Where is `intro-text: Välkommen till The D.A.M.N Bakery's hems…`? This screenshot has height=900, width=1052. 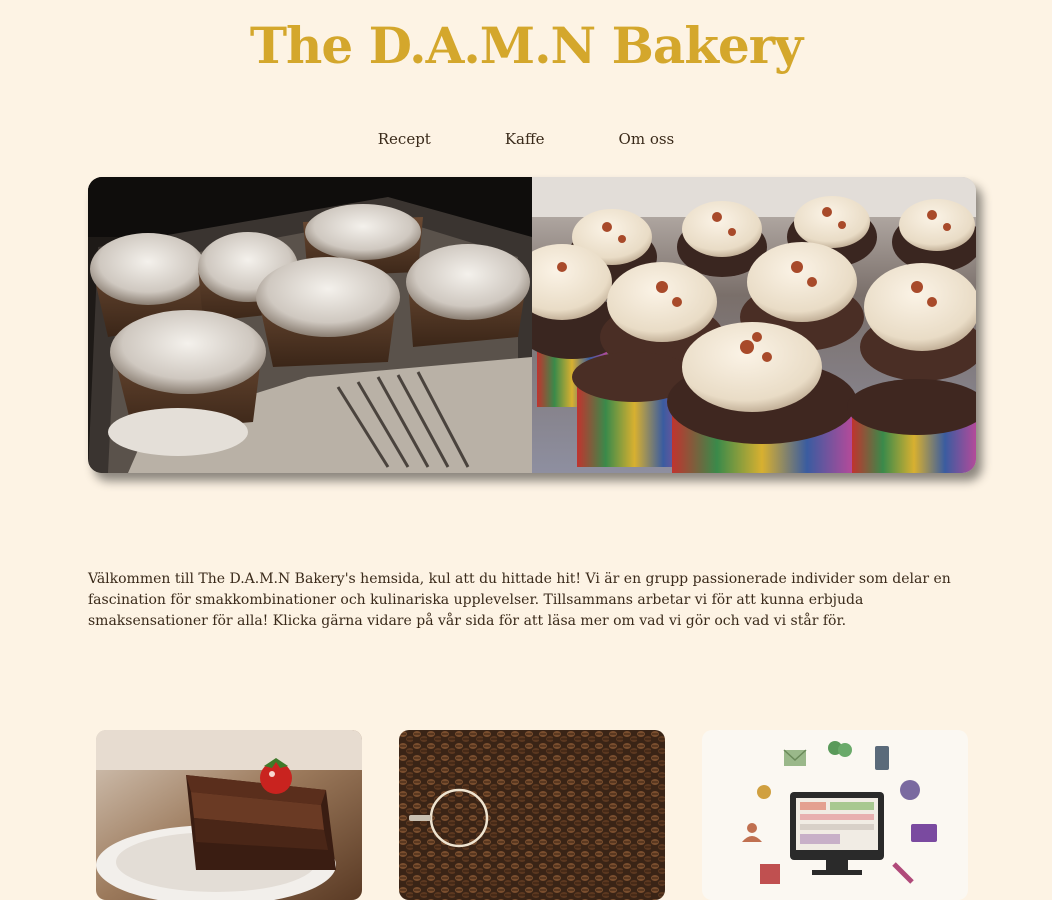 intro-text: Välkommen till The D.A.M.N Bakery's hems… is located at coordinates (519, 600).